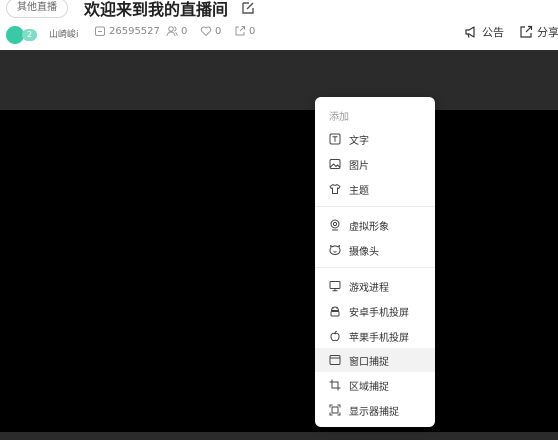 This screenshot has width=558, height=440. Describe the element at coordinates (375, 164) in the screenshot. I see `menu-item-image: 图片` at that location.